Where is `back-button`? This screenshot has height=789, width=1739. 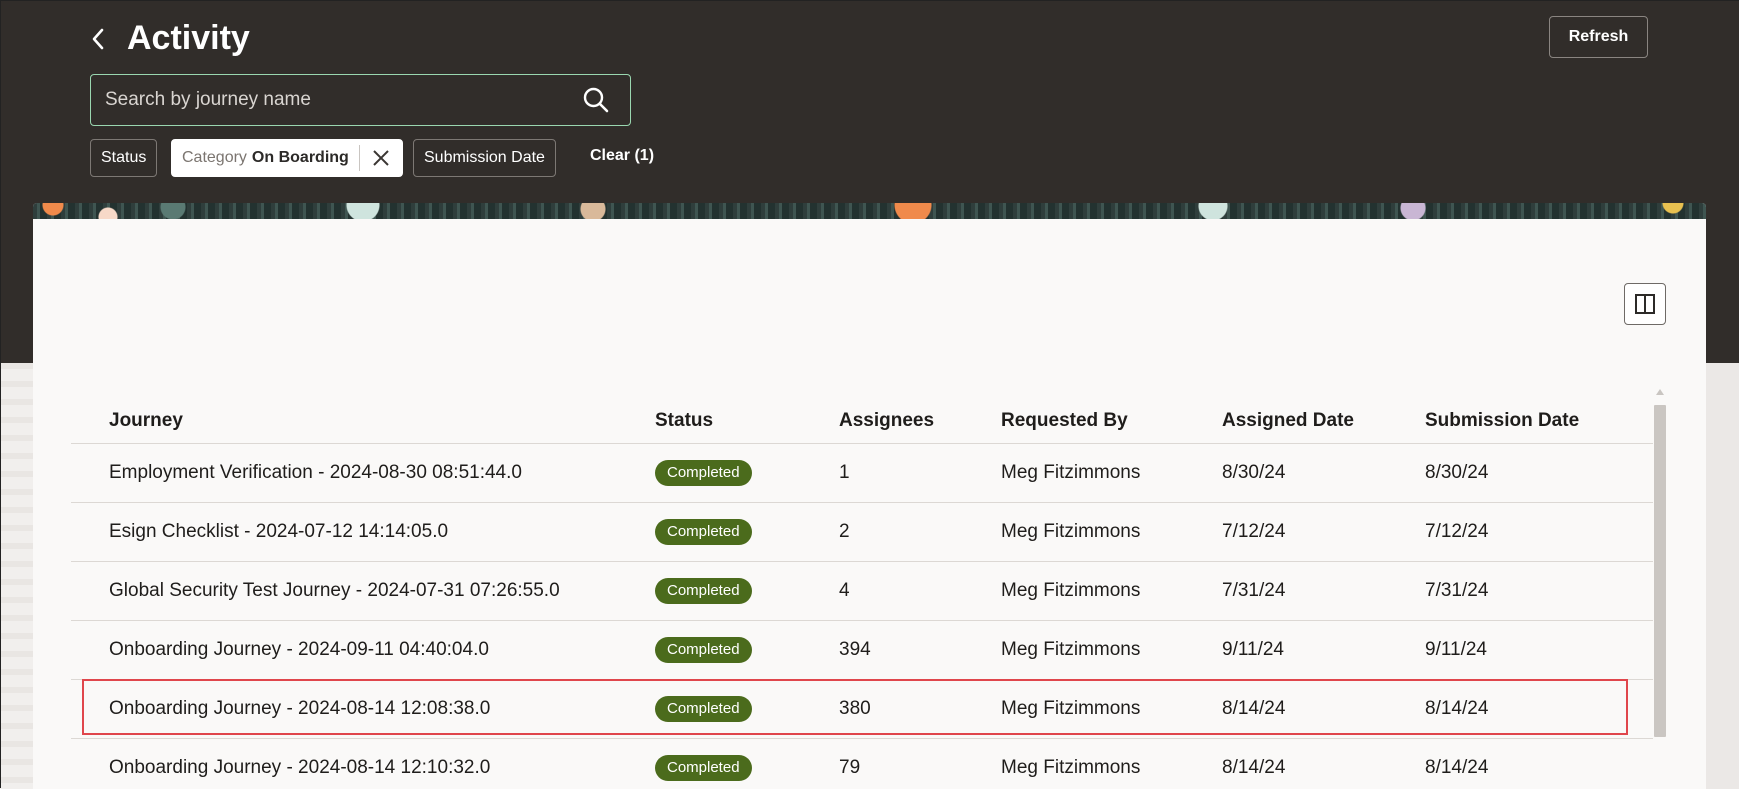
back-button is located at coordinates (98, 39).